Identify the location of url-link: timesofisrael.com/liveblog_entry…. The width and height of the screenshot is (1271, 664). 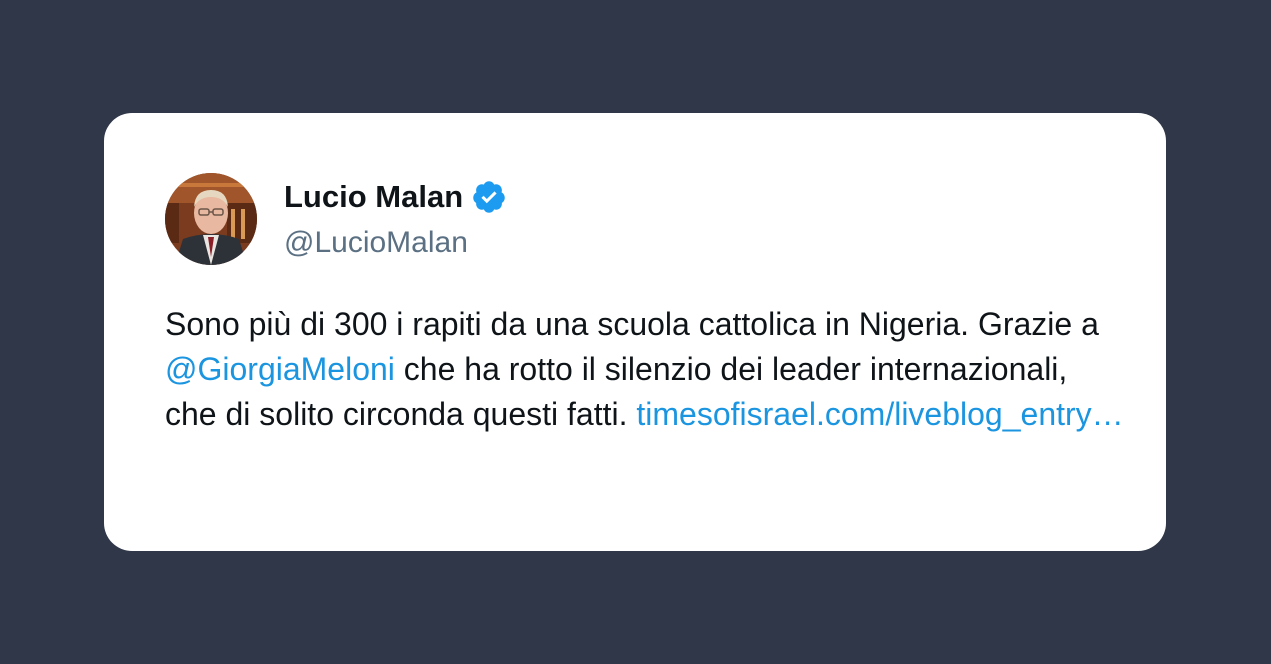
(879, 414).